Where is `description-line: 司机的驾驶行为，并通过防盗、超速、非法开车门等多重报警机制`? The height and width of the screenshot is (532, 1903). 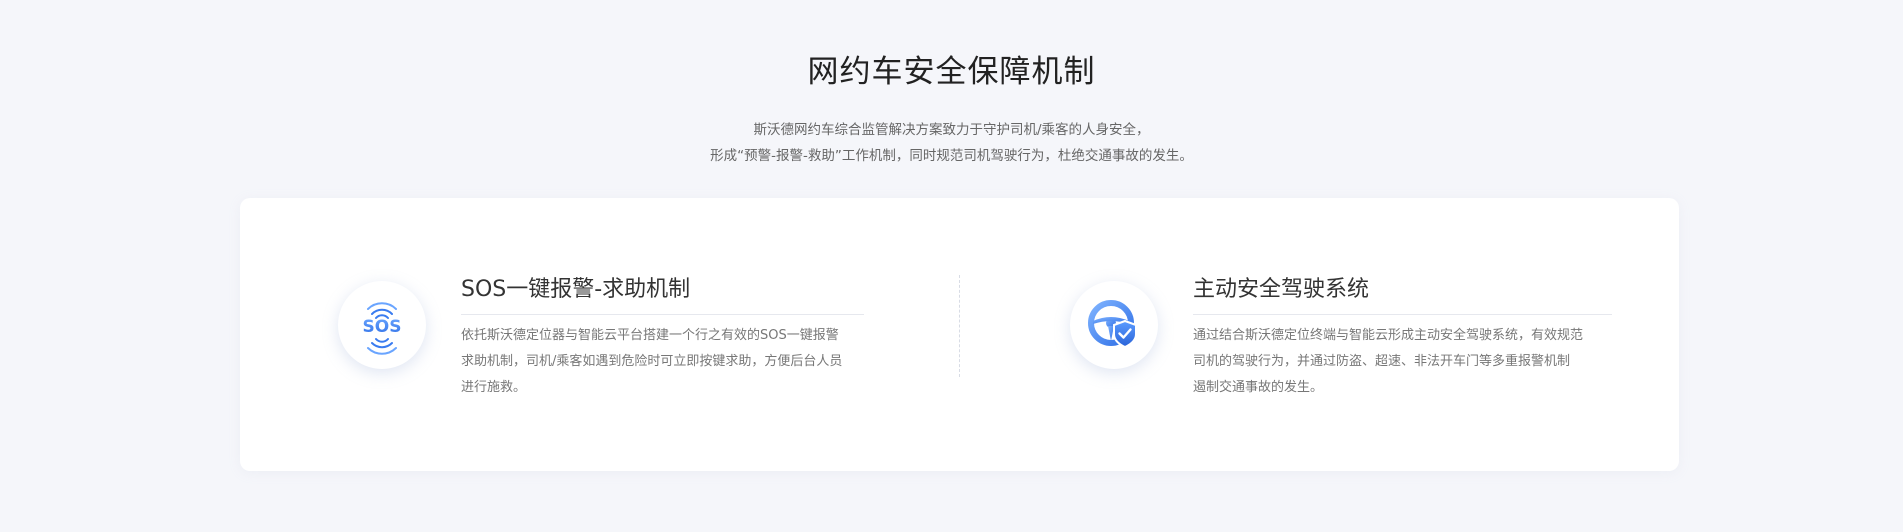 description-line: 司机的驾驶行为，并通过防盗、超速、非法开车门等多重报警机制 is located at coordinates (1382, 361).